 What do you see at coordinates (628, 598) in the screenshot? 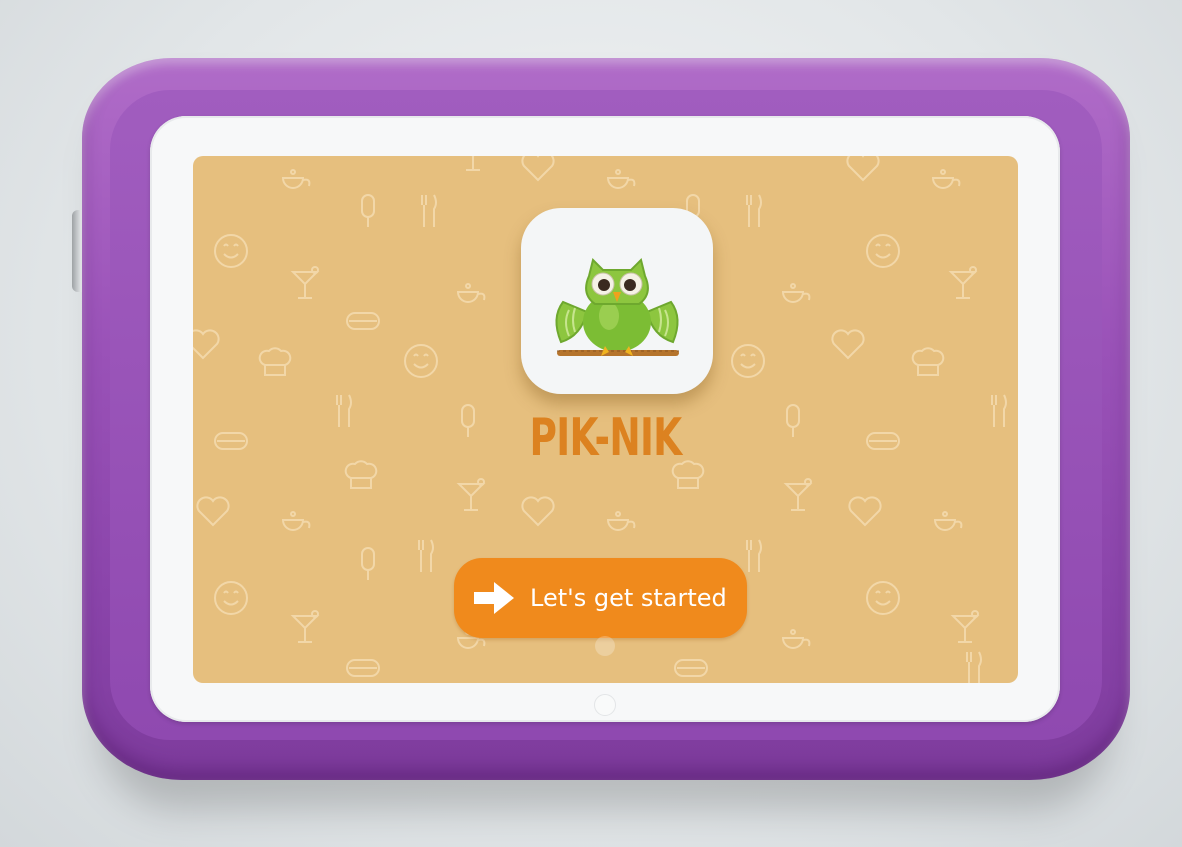
I see `start-button-label: Let's get started` at bounding box center [628, 598].